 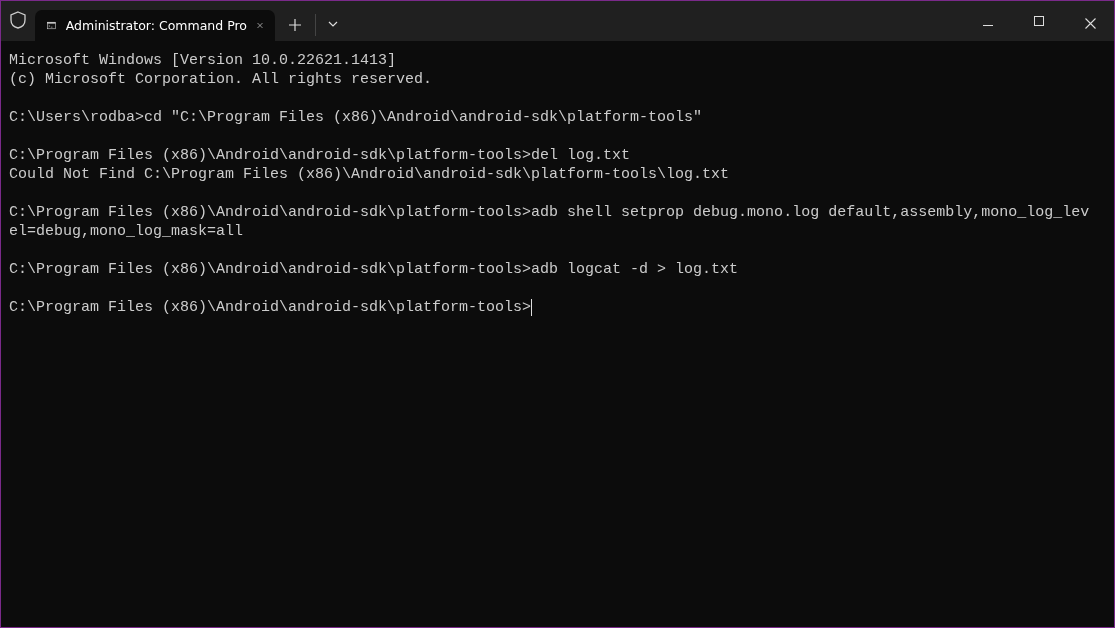 I want to click on shield-icon, so click(x=18, y=20).